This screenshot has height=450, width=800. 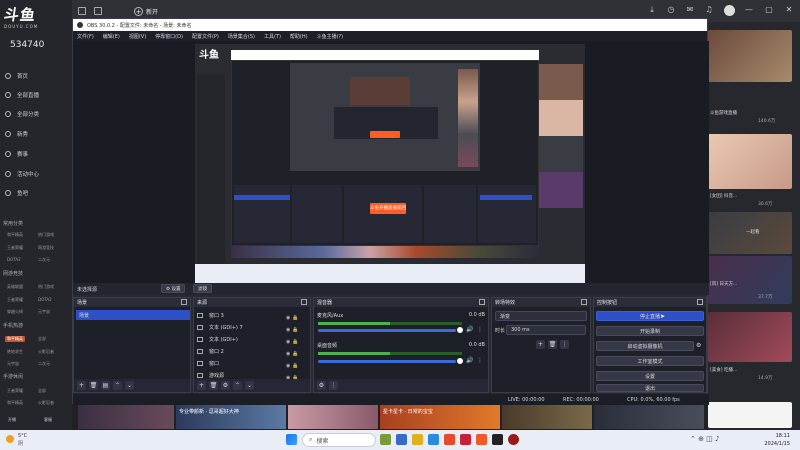 What do you see at coordinates (15, 352) in the screenshot?
I see `tag: 绝地求生` at bounding box center [15, 352].